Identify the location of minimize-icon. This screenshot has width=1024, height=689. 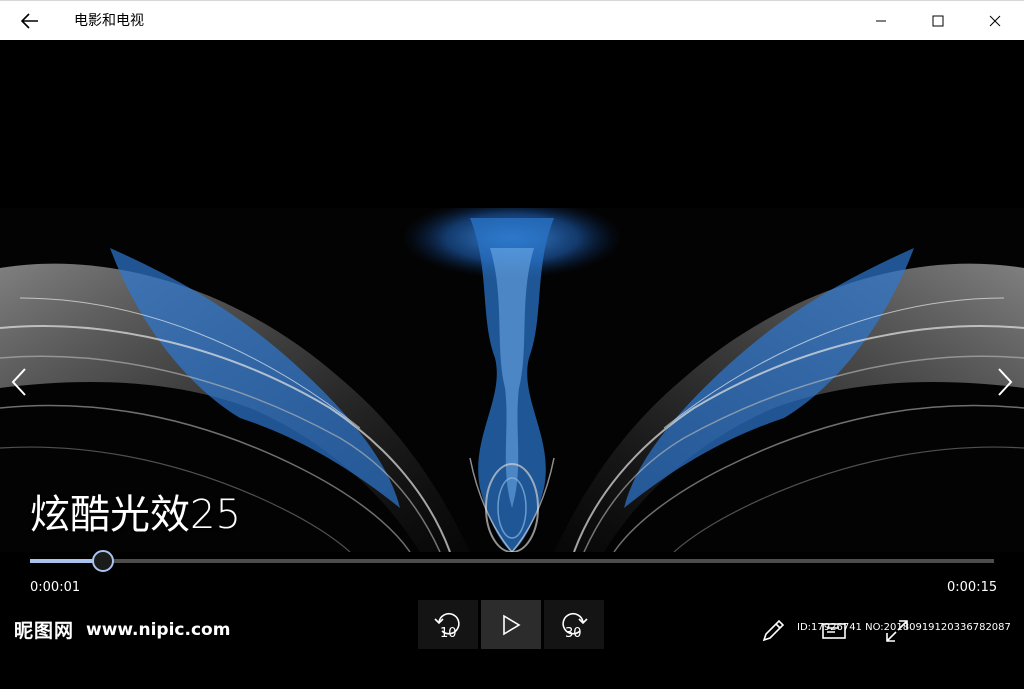
(881, 21).